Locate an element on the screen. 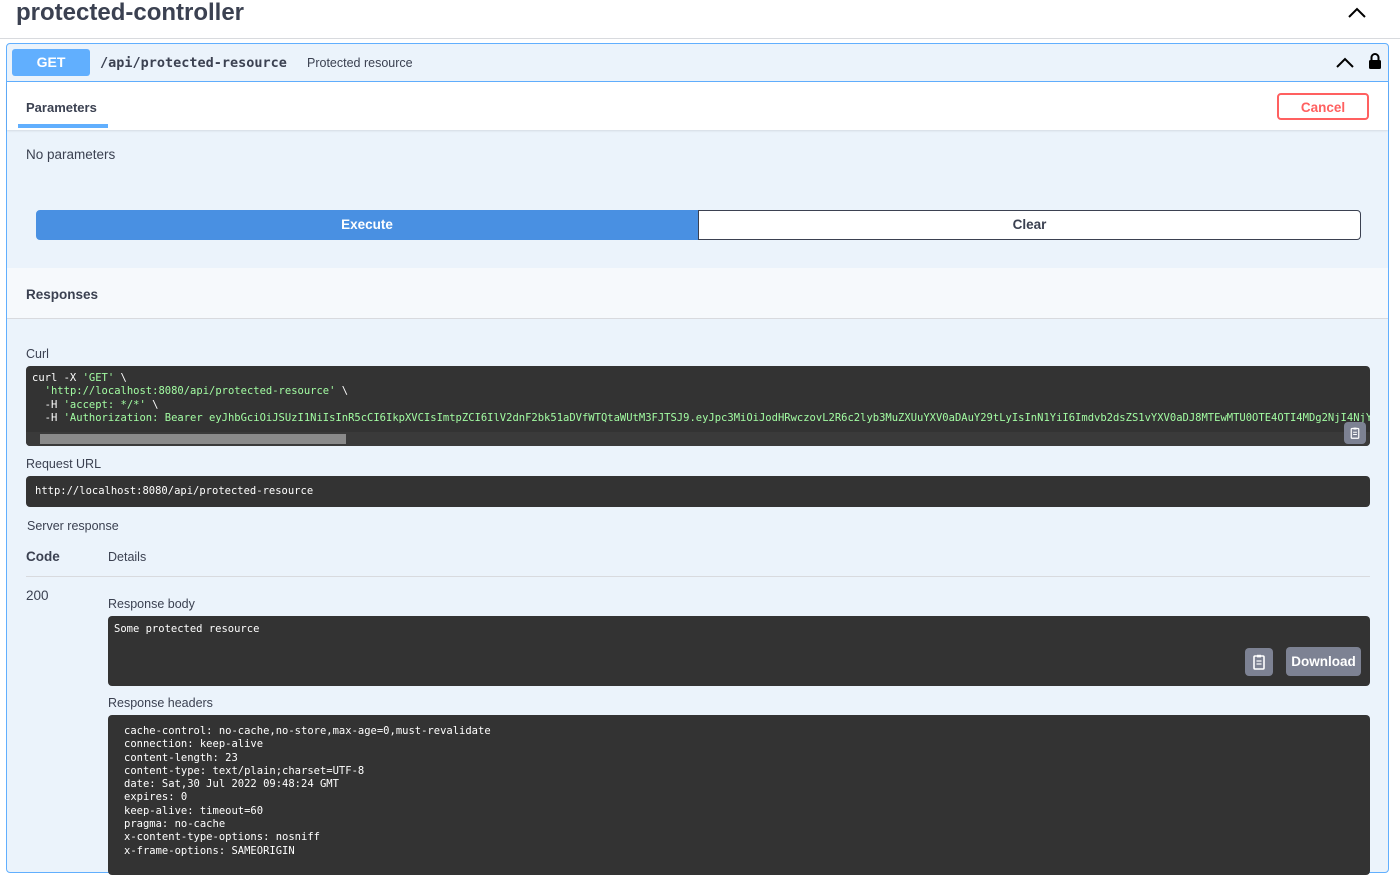  response-header-line: date: Sat,30 Jul 2022 09:48:24 GMT is located at coordinates (231, 784).